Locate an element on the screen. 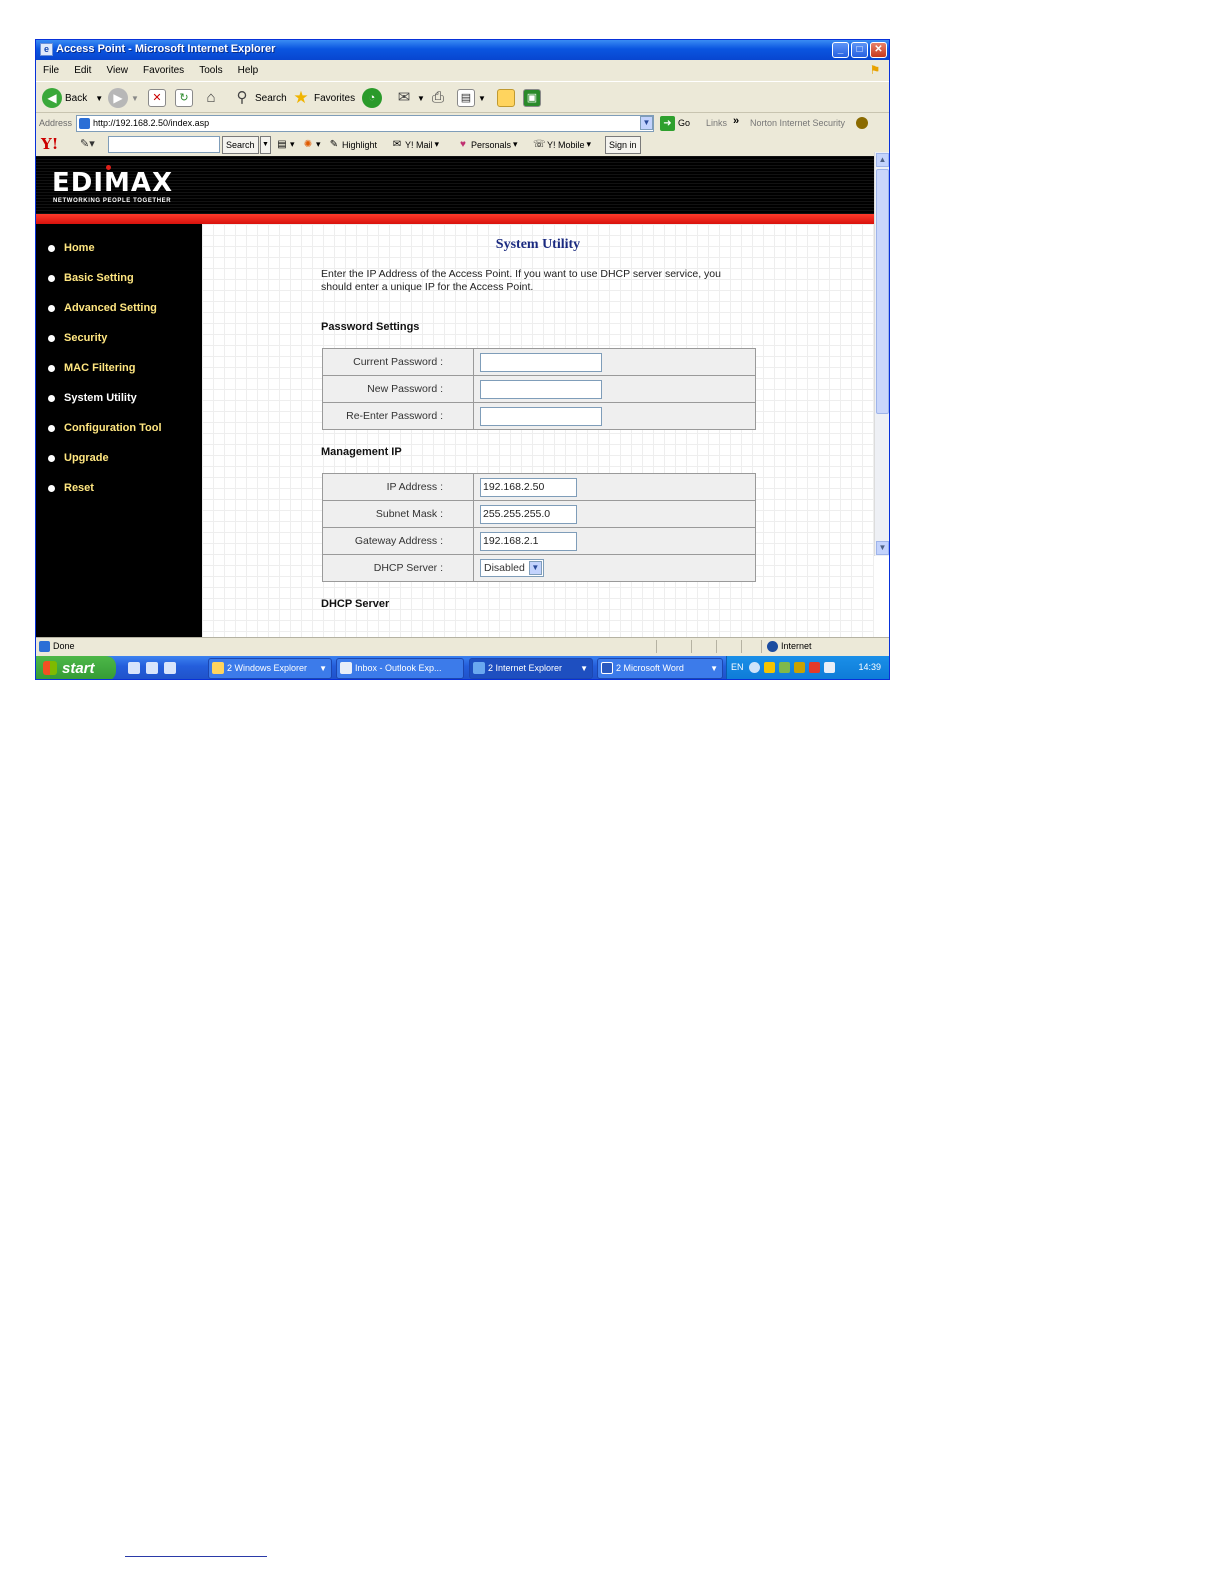 The height and width of the screenshot is (1584, 1224). edimax-header: EDIMAX NETWORKING PEOPLE TOGETHER is located at coordinates (462, 185).